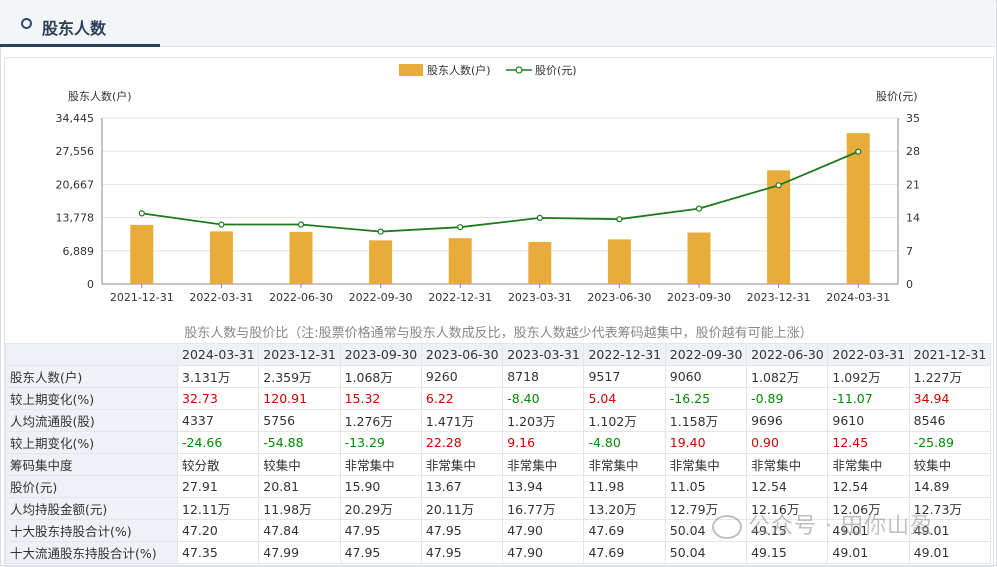  What do you see at coordinates (299, 376) in the screenshot?
I see `table-cell: 2.359万` at bounding box center [299, 376].